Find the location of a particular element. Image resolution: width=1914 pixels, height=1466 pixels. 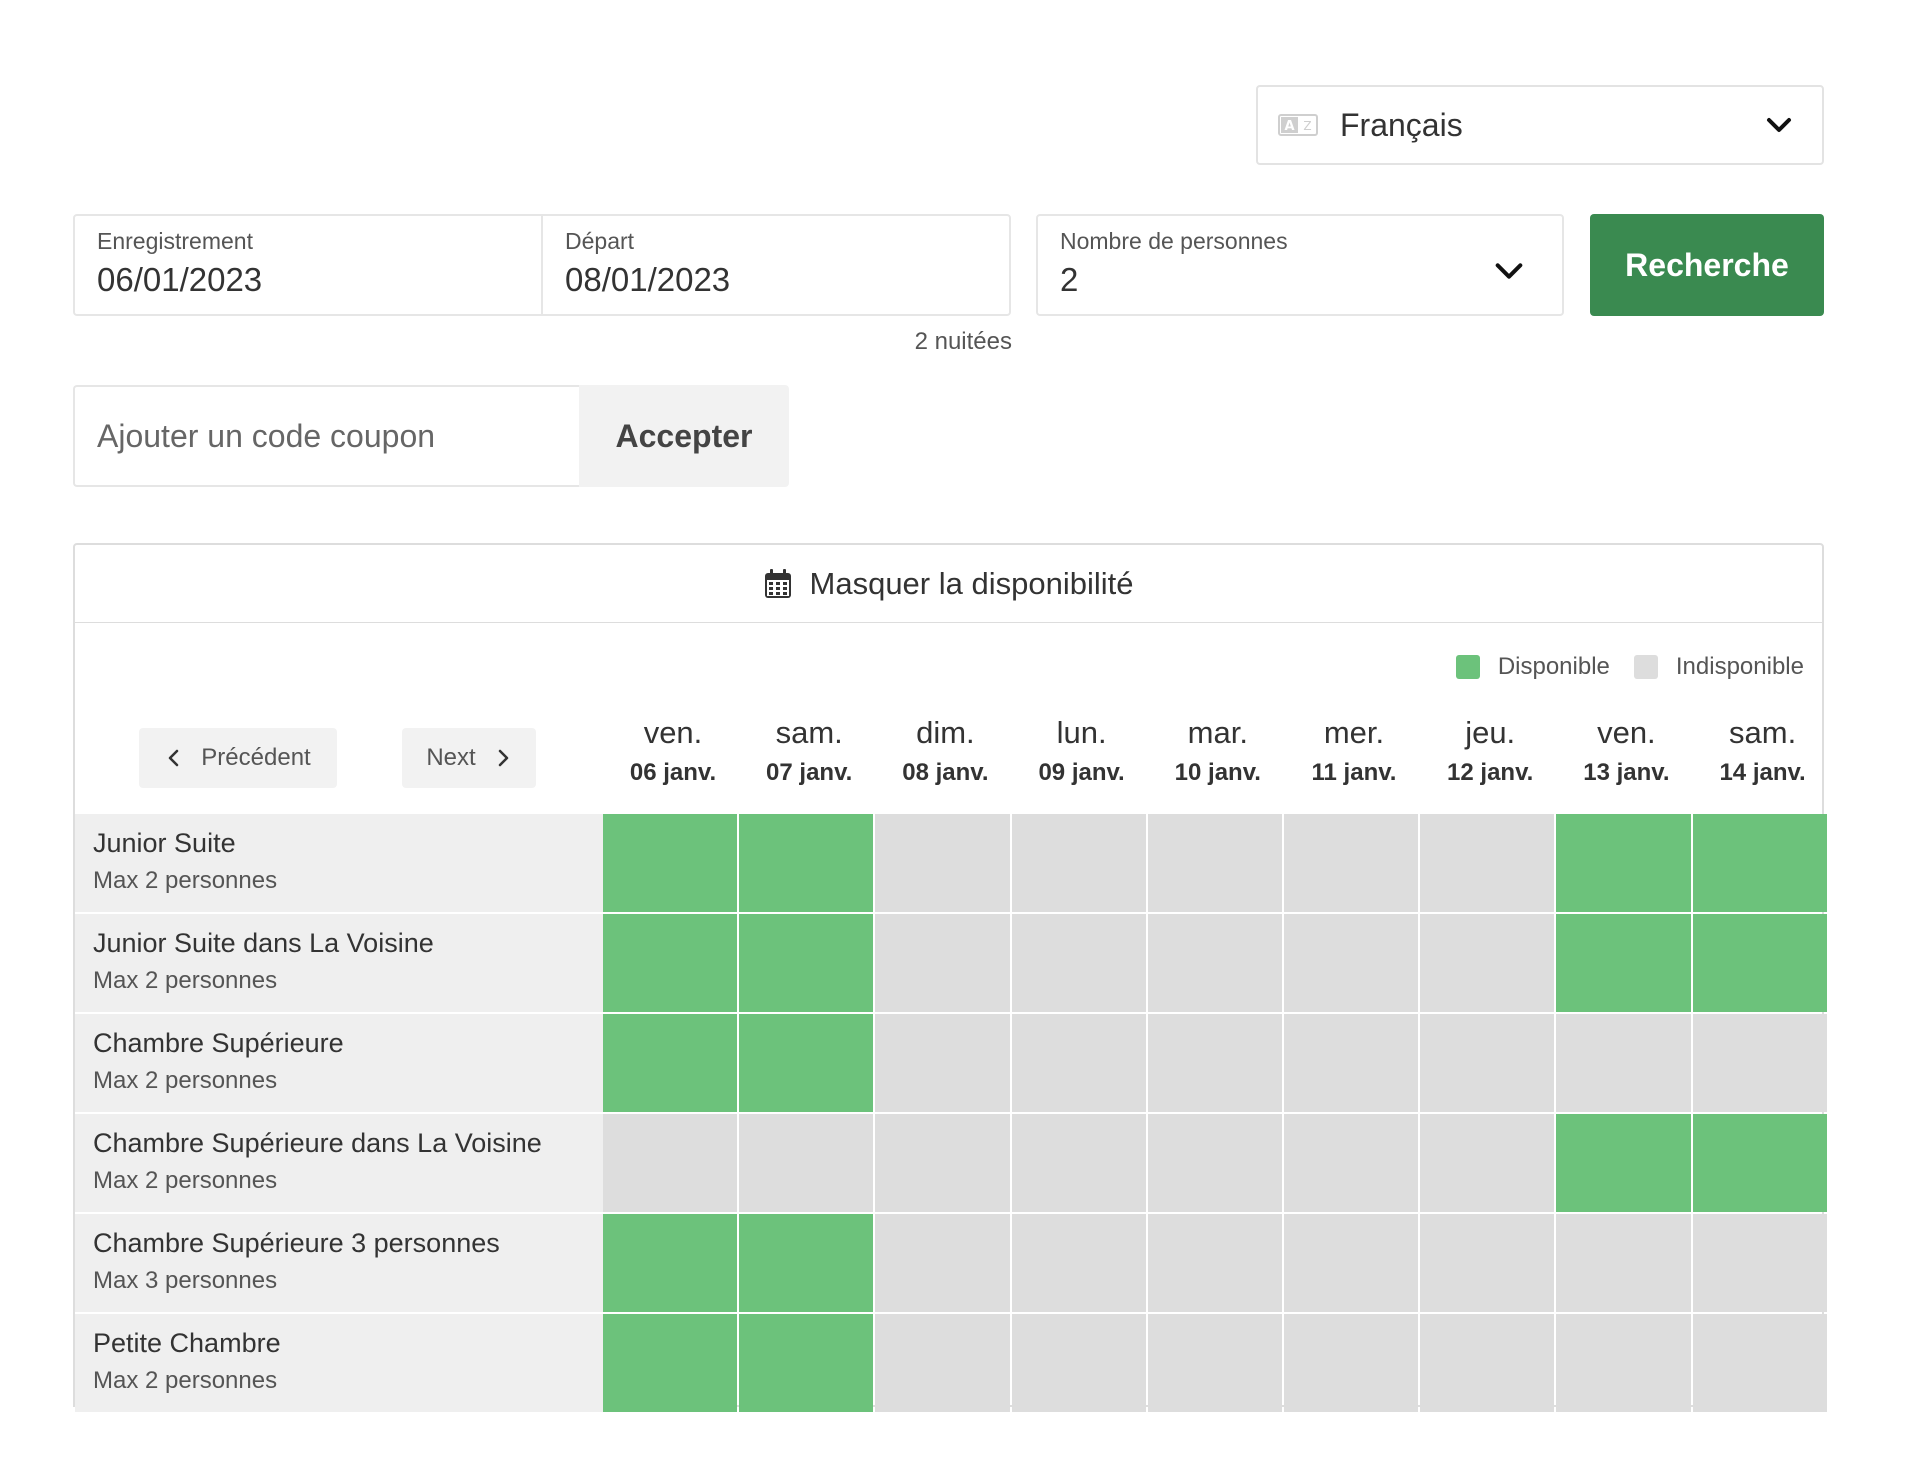

next-button: Next is located at coordinates (469, 758).